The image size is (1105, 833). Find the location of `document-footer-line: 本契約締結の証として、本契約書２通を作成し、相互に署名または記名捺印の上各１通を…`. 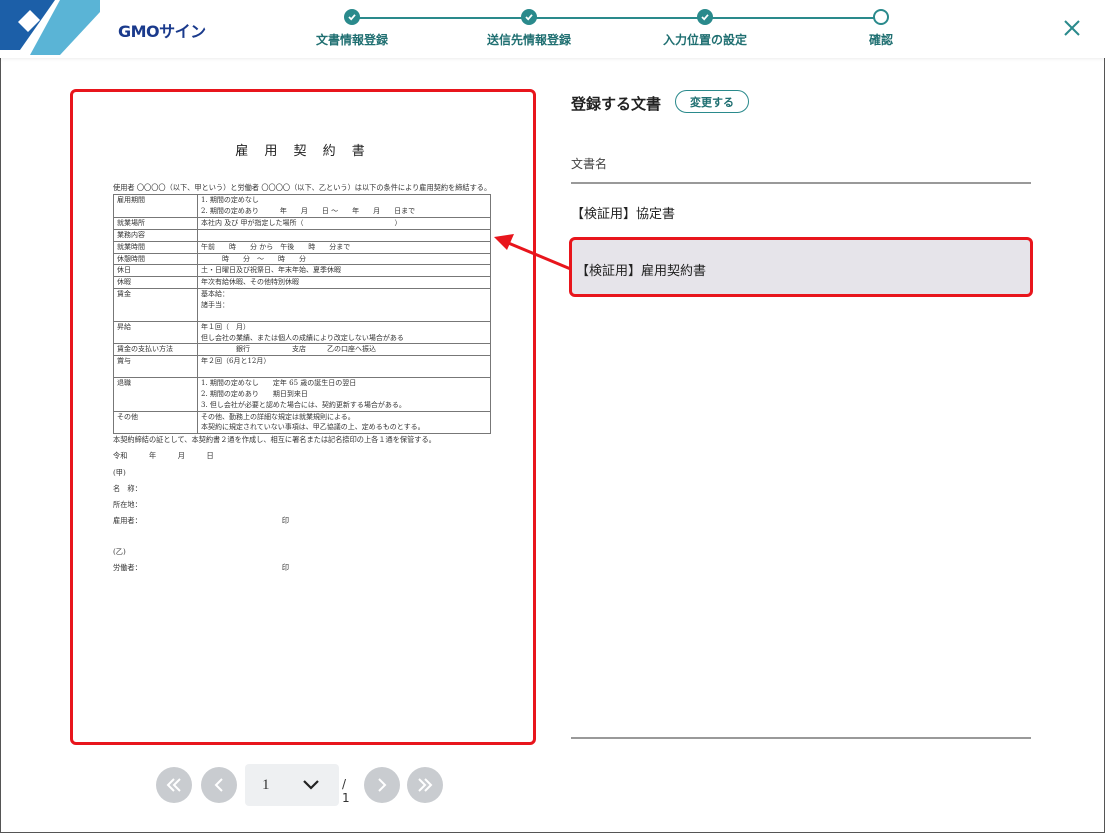

document-footer-line: 本契約締結の証として、本契約書２通を作成し、相互に署名または記名捺印の上各１通を… is located at coordinates (274, 440).